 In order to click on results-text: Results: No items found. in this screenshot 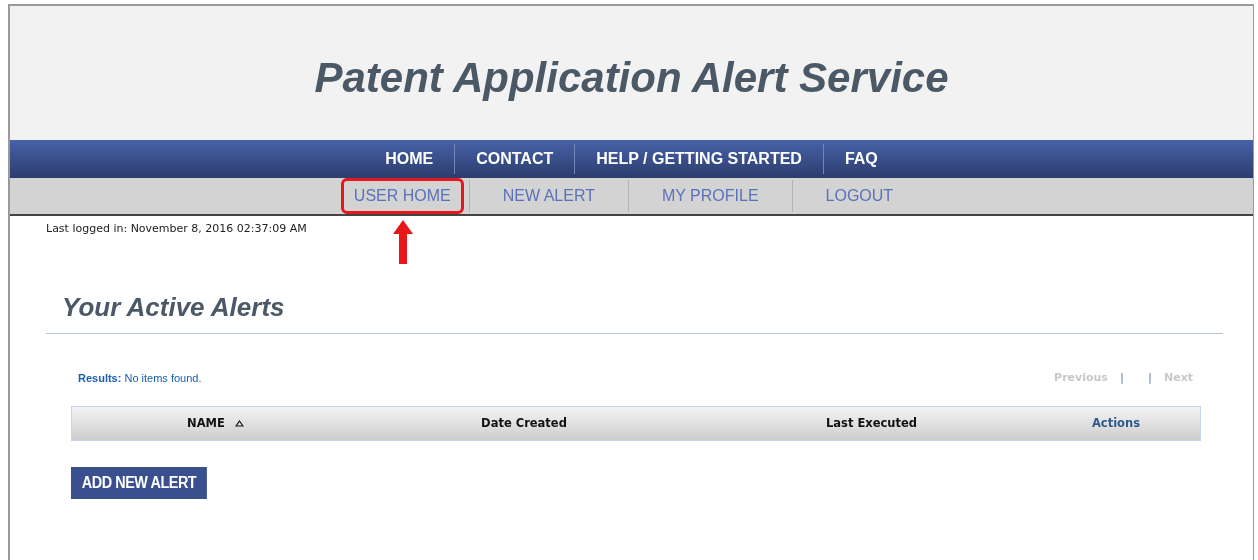, I will do `click(140, 378)`.